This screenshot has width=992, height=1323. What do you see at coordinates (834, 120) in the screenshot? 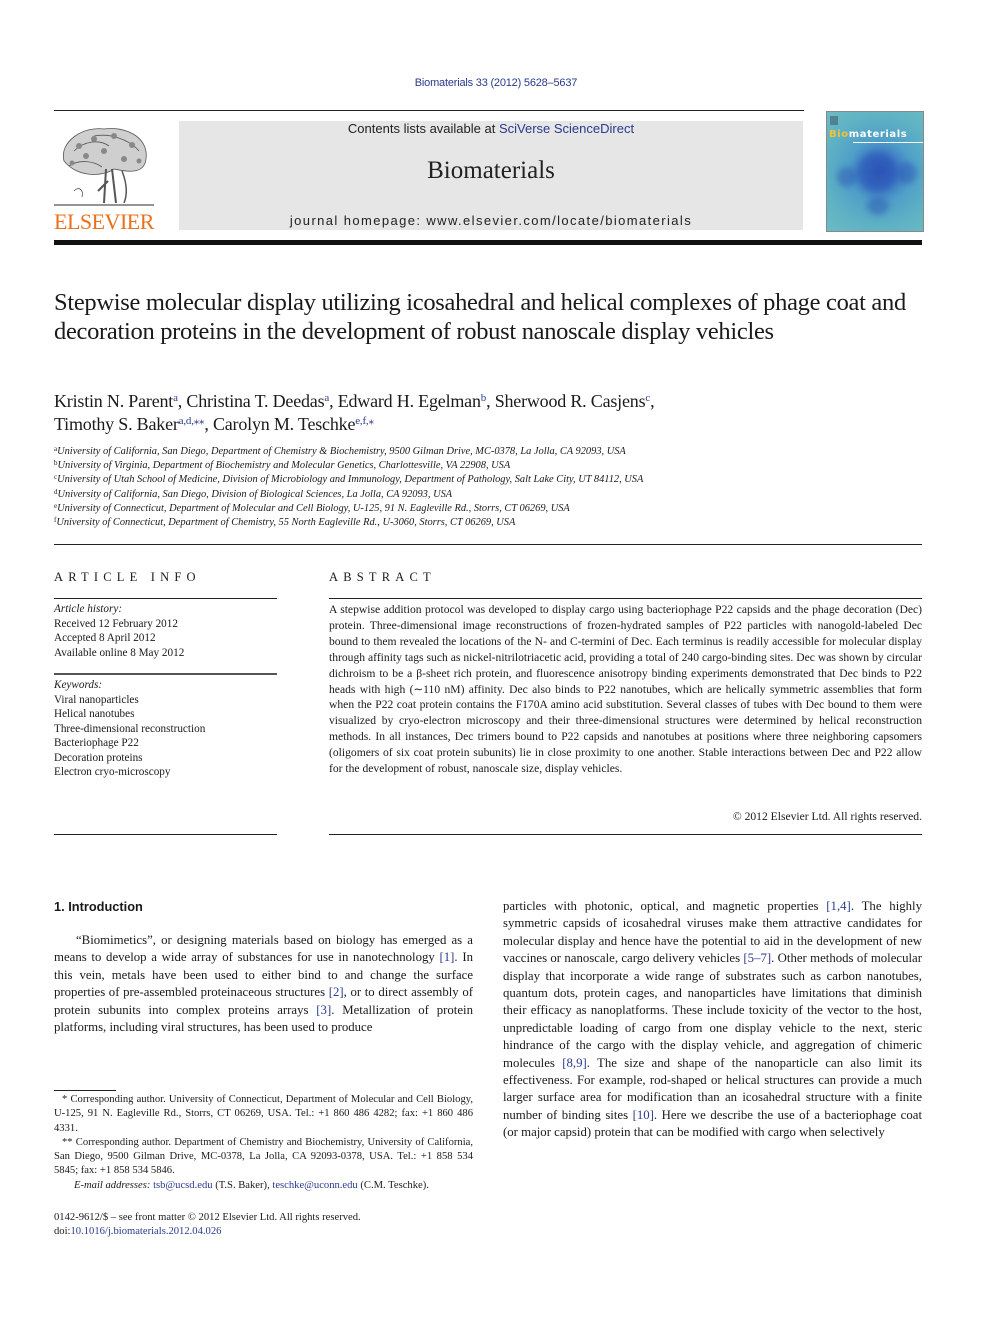
I see `cover-publisher-logo` at bounding box center [834, 120].